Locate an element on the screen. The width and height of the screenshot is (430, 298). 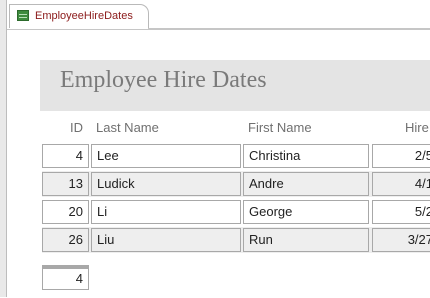
cell-id: 20 is located at coordinates (65, 212).